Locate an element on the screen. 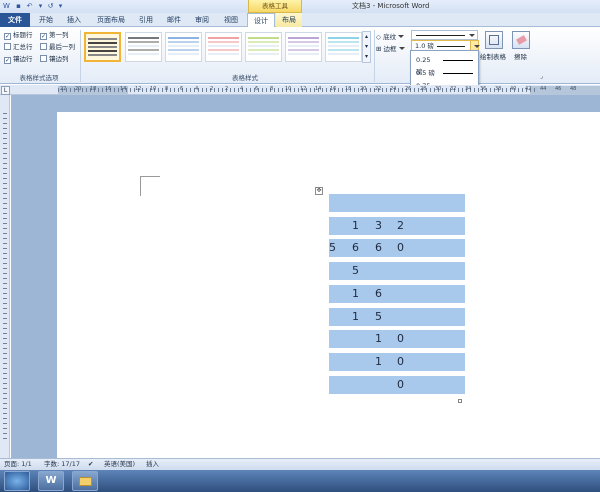  table-row: 0 is located at coordinates (397, 385).